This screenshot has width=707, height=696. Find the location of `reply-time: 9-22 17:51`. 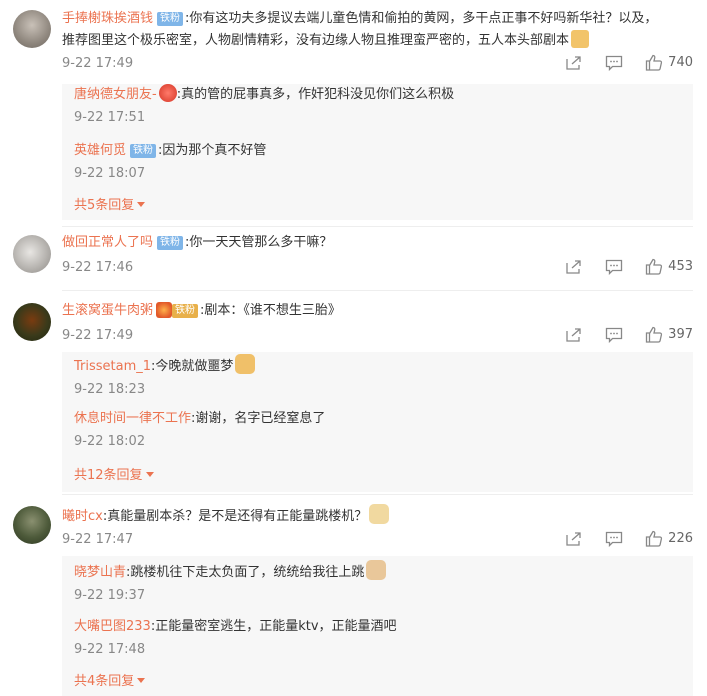

reply-time: 9-22 17:51 is located at coordinates (110, 117).